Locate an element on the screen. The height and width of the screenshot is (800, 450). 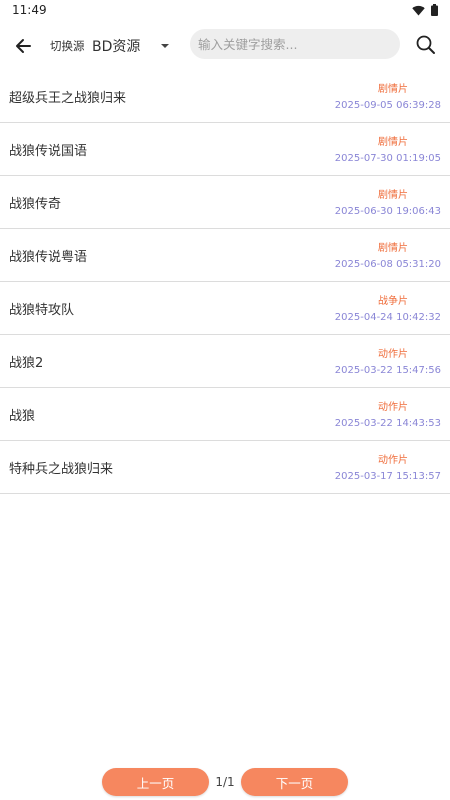
search-icon is located at coordinates (426, 45).